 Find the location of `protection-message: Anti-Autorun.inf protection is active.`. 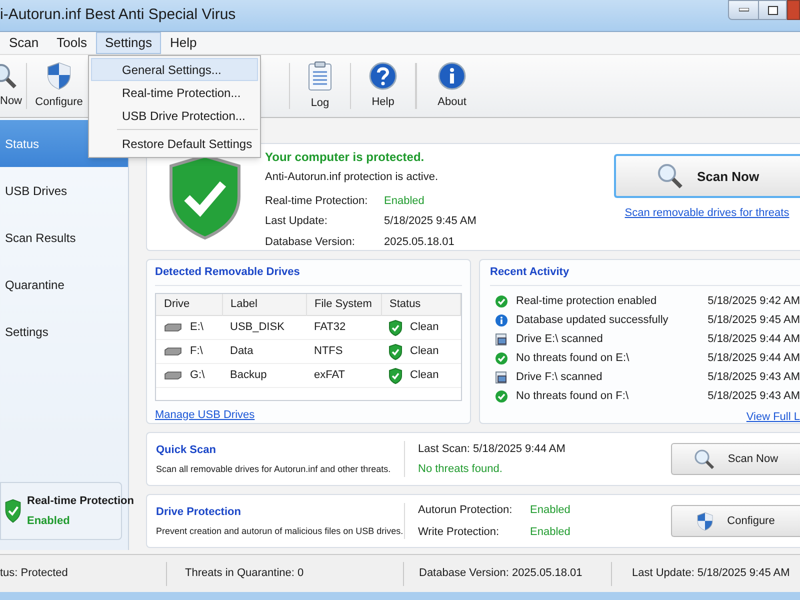

protection-message: Anti-Autorun.inf protection is active. is located at coordinates (352, 177).